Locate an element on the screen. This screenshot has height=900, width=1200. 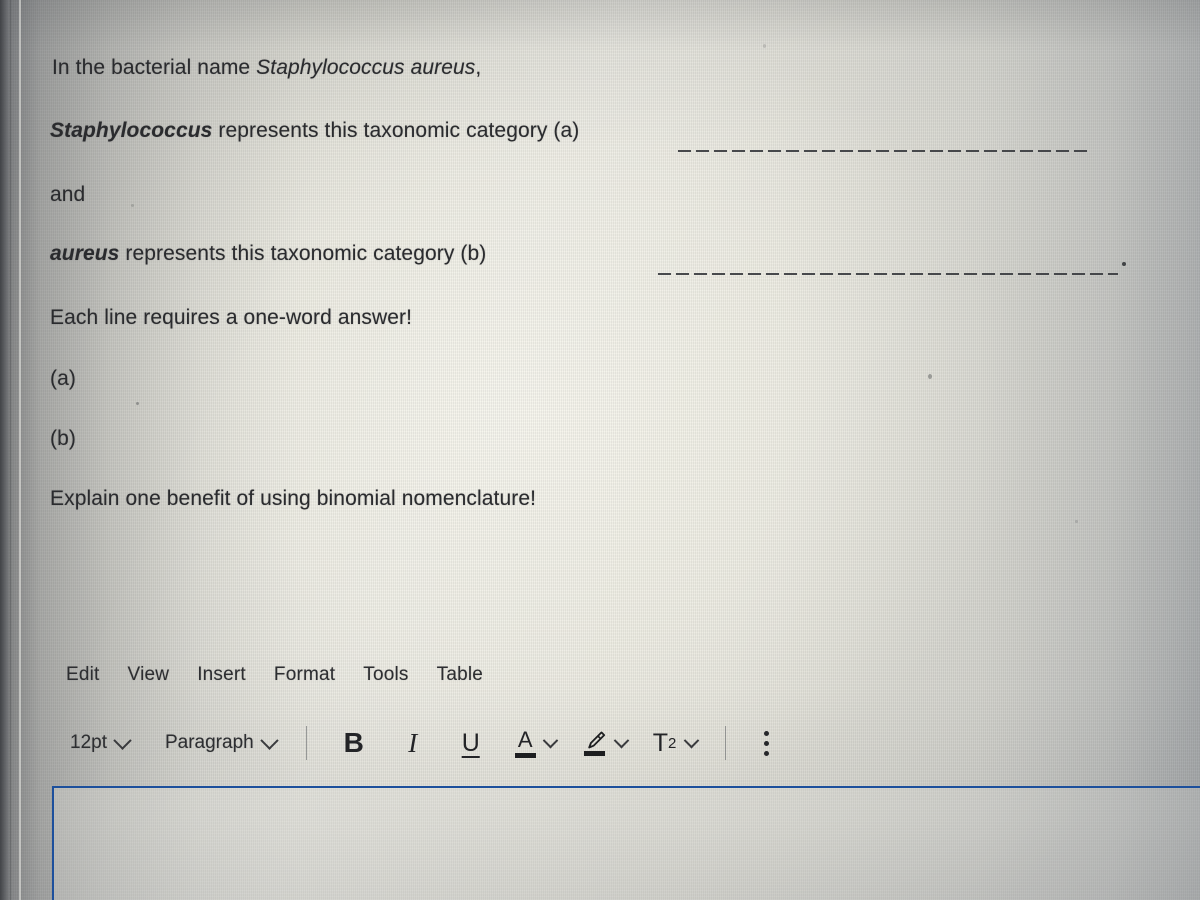
italic-button: I is located at coordinates (413, 743).